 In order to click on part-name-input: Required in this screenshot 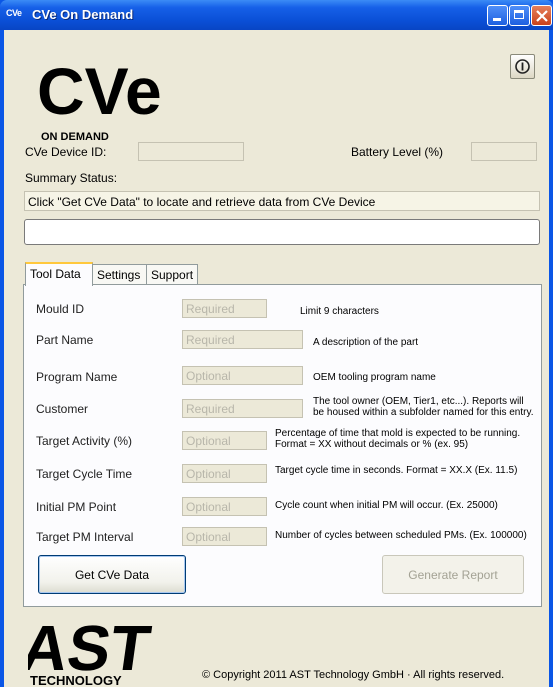, I will do `click(242, 339)`.